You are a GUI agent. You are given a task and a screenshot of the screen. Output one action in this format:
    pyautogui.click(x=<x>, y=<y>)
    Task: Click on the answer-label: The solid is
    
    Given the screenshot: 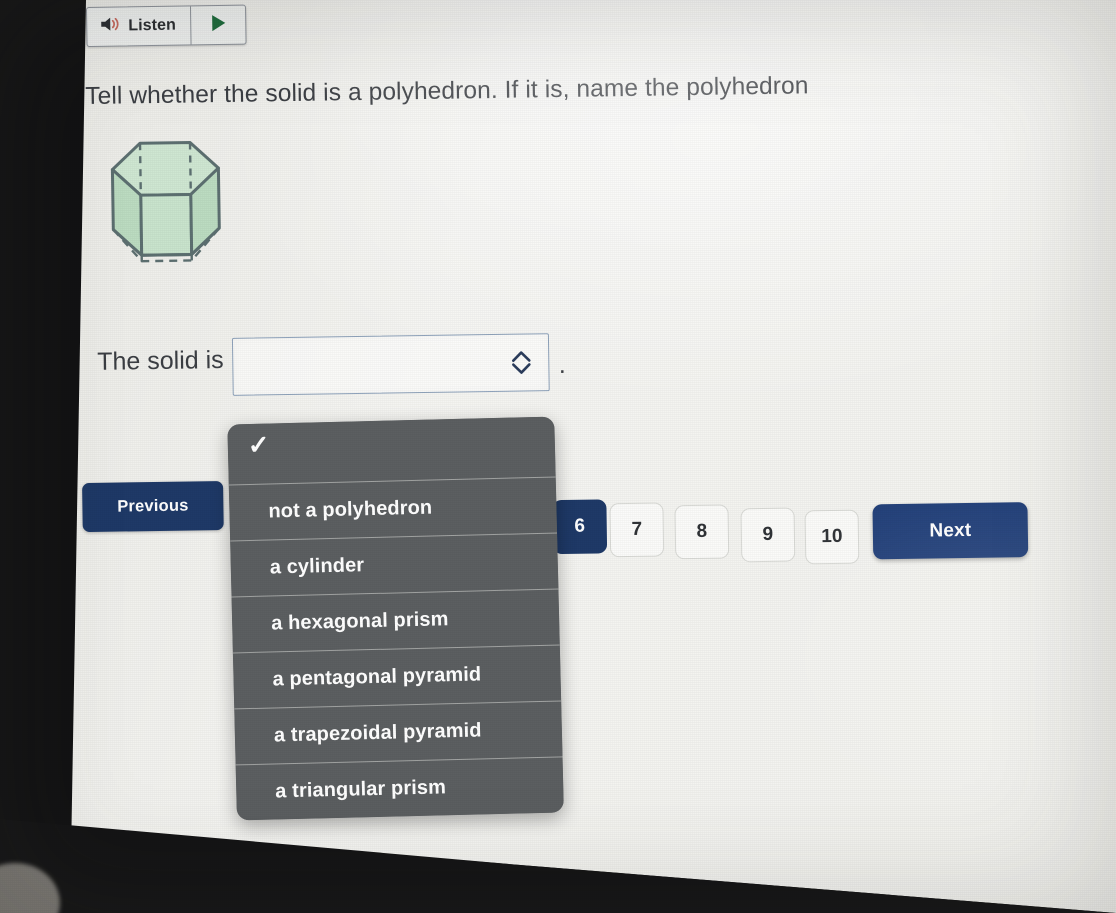 What is the action you would take?
    pyautogui.click(x=160, y=360)
    